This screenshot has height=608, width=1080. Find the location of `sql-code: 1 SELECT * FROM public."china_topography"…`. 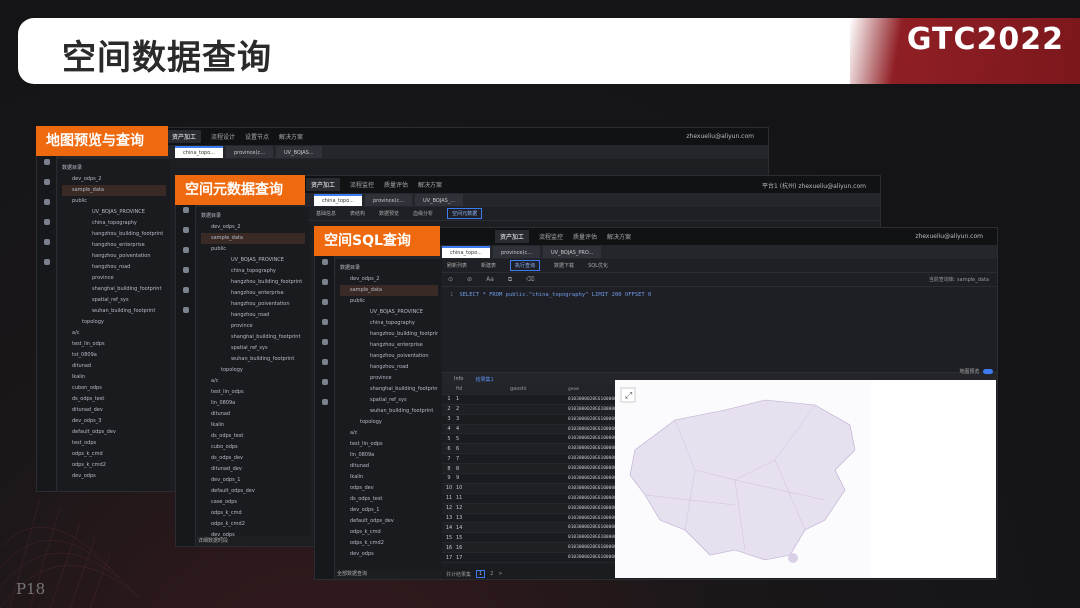

sql-code: 1 SELECT * FROM public."china_topography"… is located at coordinates (719, 295).